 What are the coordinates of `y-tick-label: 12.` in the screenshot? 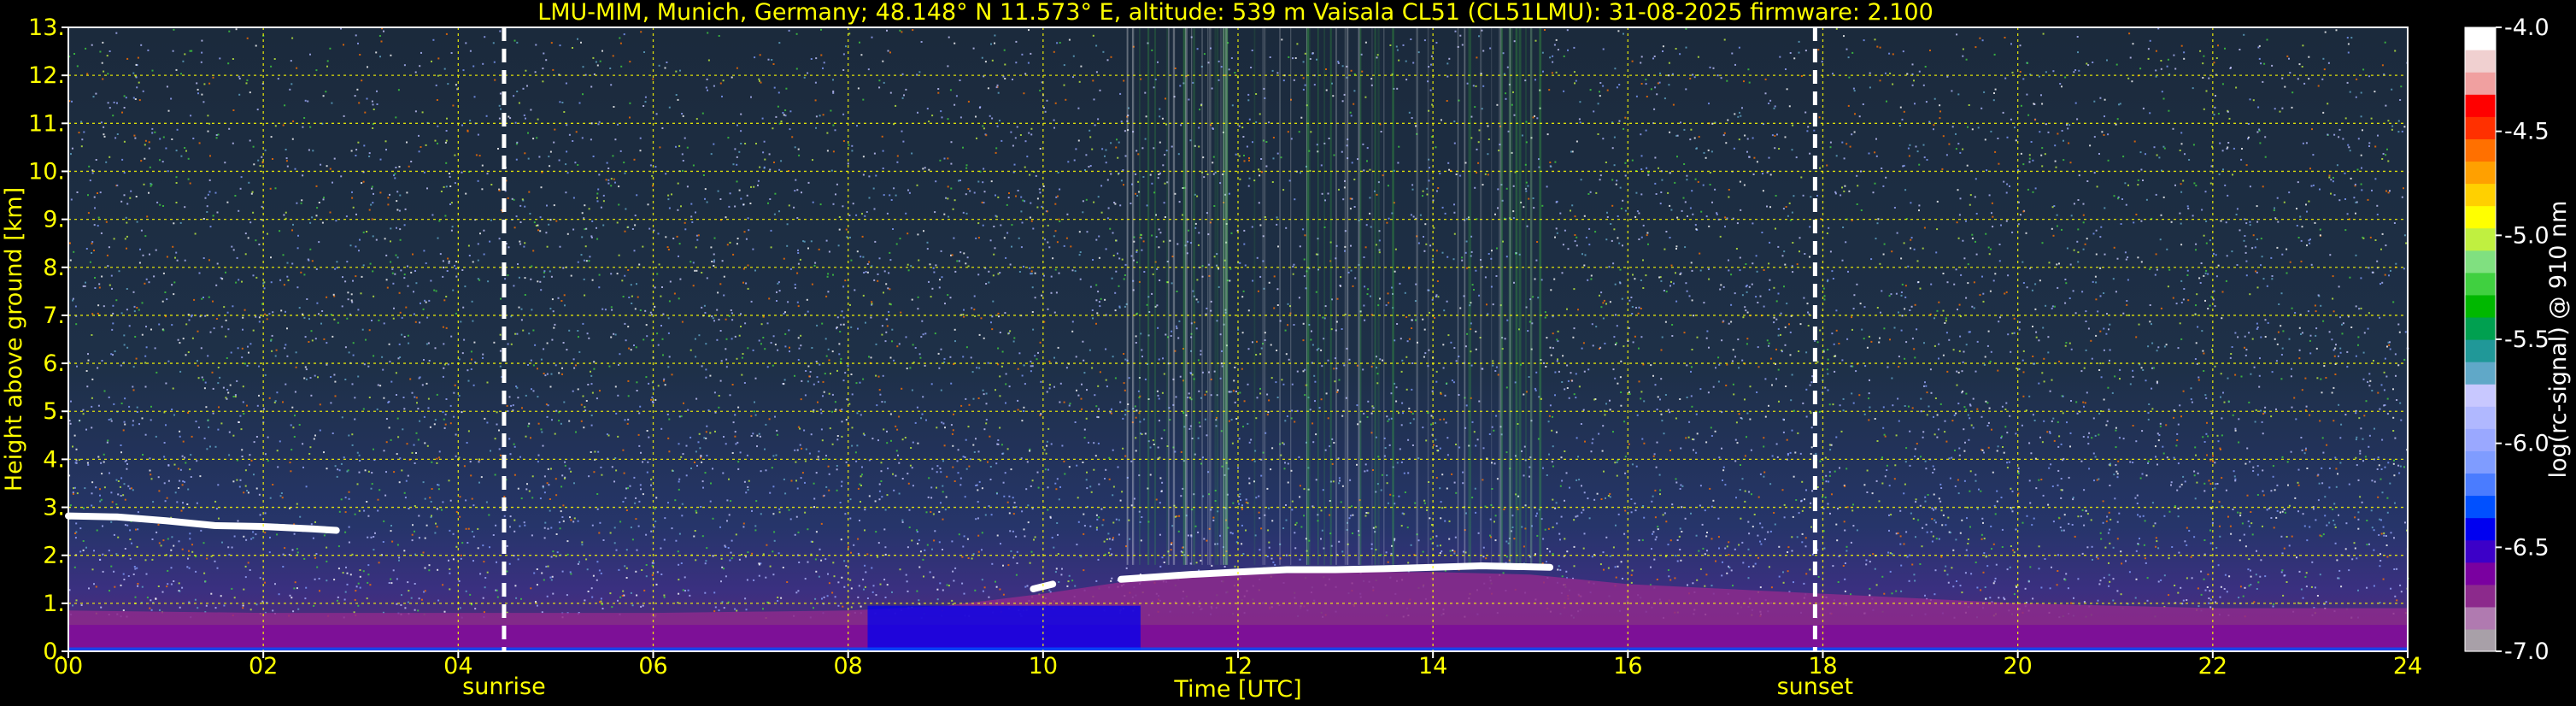 It's located at (46, 75).